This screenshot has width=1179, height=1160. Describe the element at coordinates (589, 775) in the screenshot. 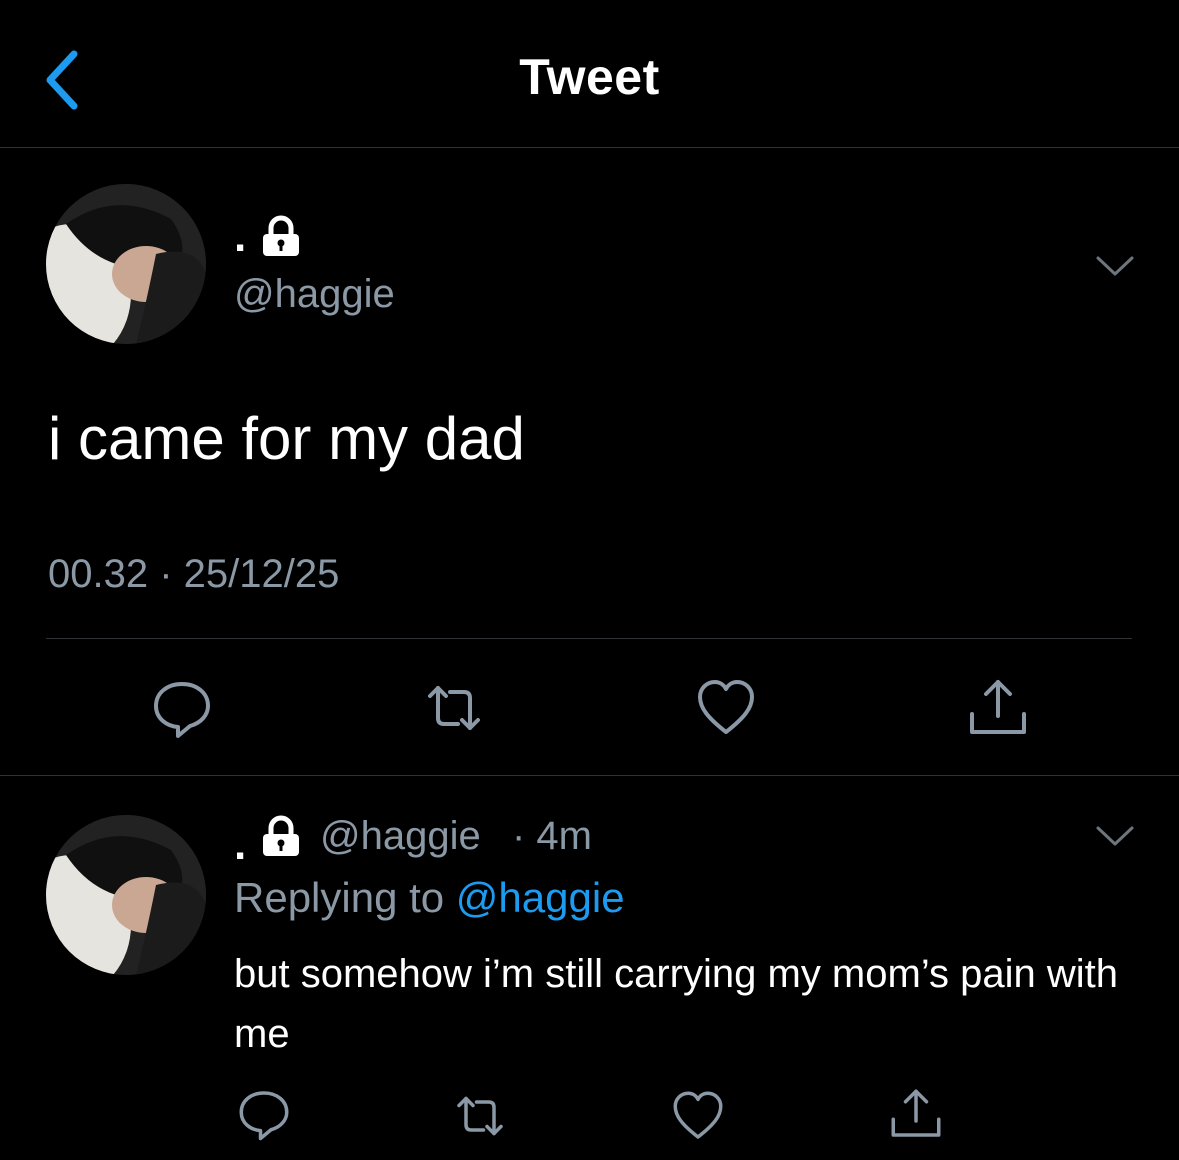

I see `tweet-divider` at that location.